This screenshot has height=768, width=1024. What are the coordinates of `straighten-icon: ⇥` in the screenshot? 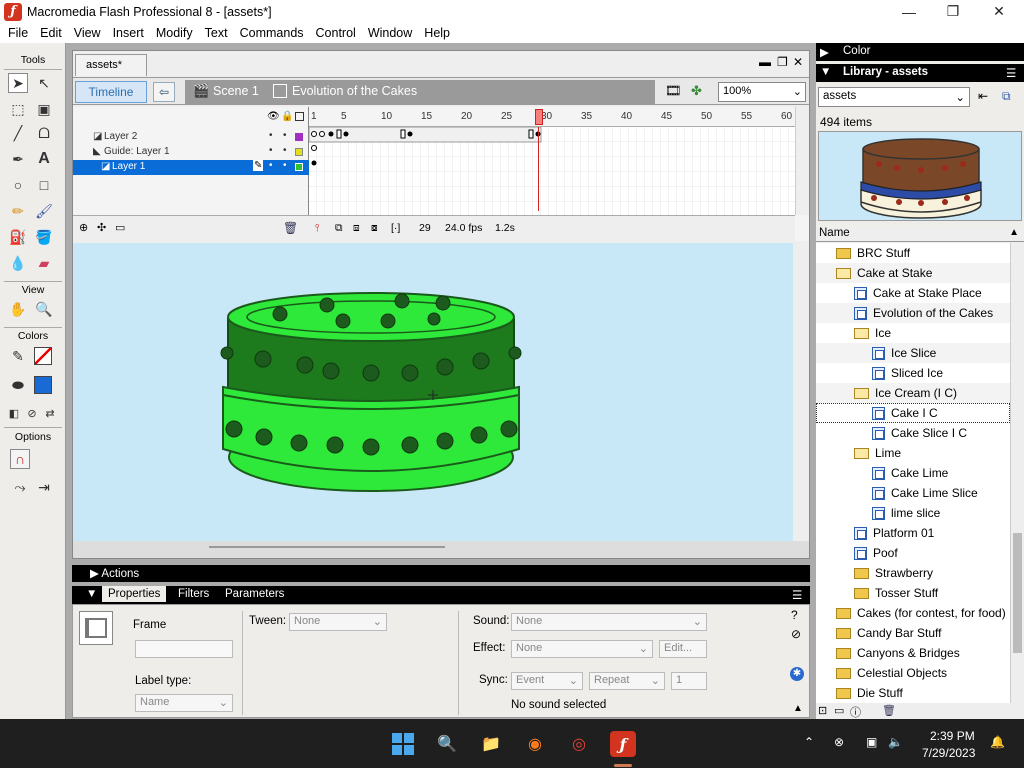 It's located at (44, 487).